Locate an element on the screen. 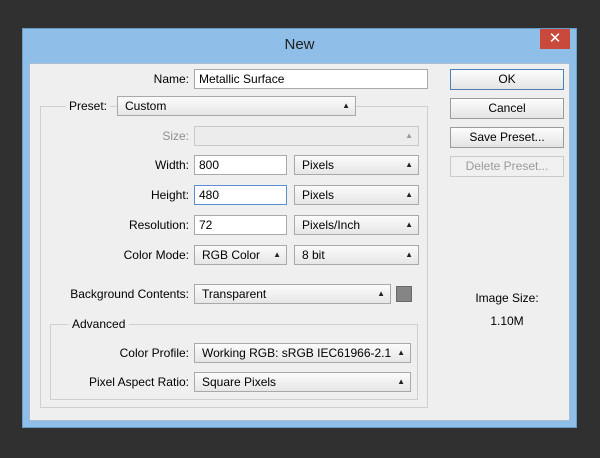 The image size is (600, 458). pixel-aspect-ratio-dropdown: Square Pixels ▲▼ is located at coordinates (302, 382).